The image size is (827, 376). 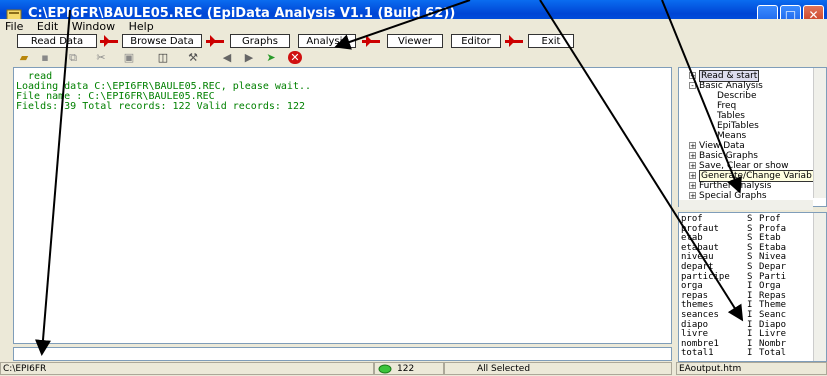 What do you see at coordinates (129, 57) in the screenshot?
I see `paste-icon: ▣` at bounding box center [129, 57].